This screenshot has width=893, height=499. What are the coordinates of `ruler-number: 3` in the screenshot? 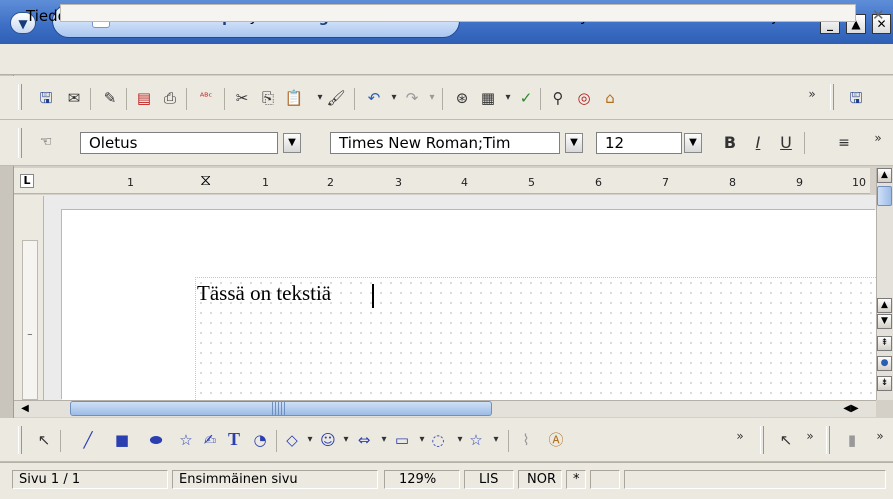 It's located at (398, 182).